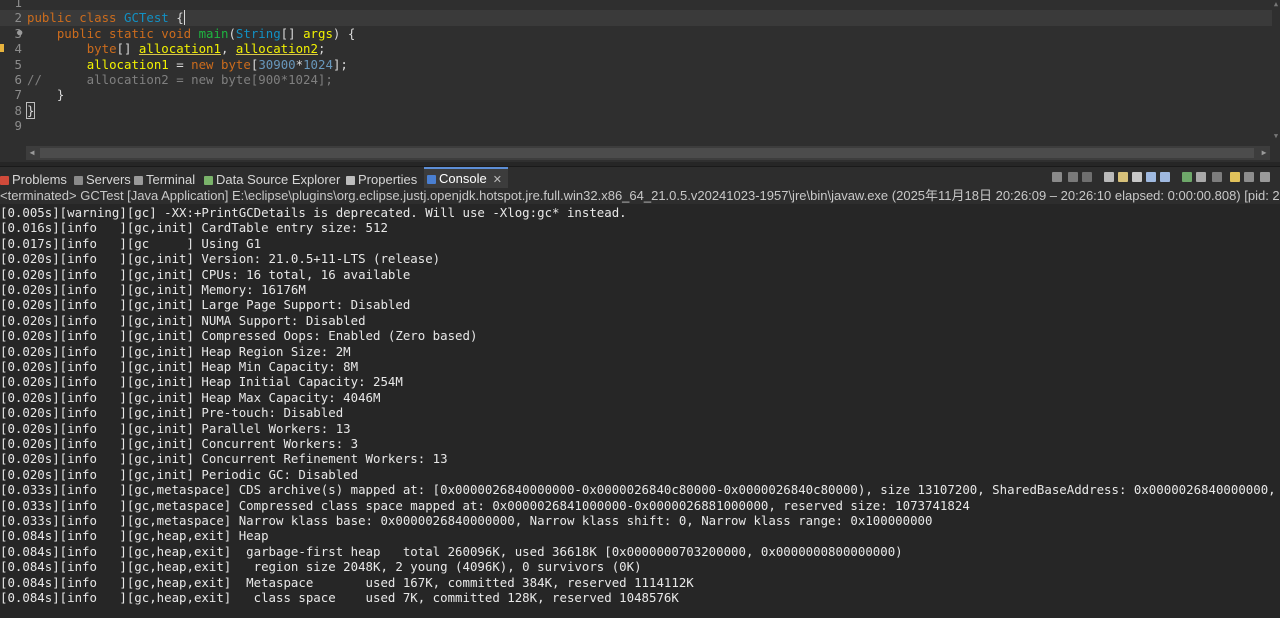 The height and width of the screenshot is (618, 1280). I want to click on line-number: 1, so click(18, 5).